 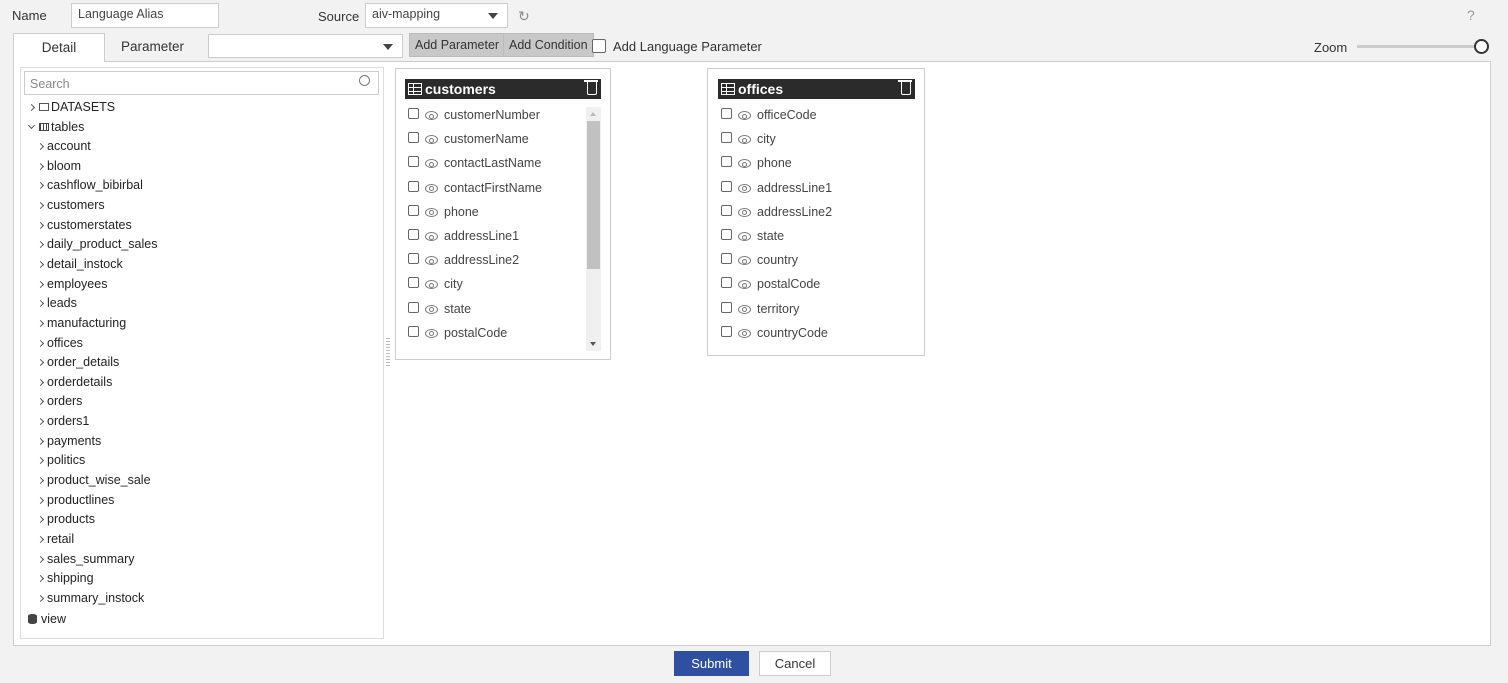 I want to click on tree-item-products: products, so click(x=65, y=519).